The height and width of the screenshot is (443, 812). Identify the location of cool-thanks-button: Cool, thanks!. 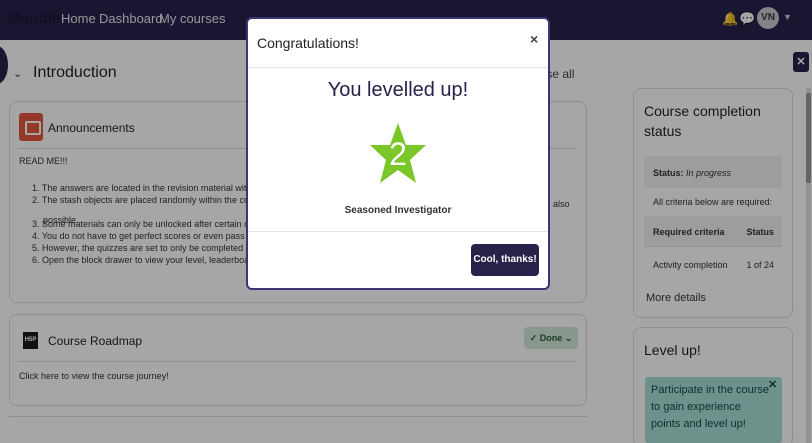
(505, 260).